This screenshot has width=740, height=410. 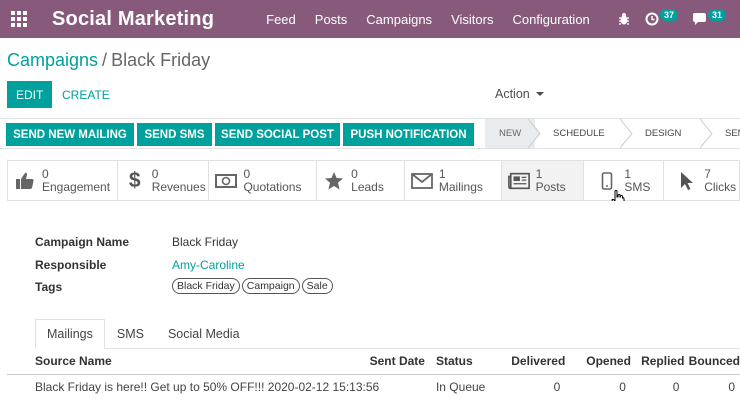 I want to click on col-bounced: Bounced, so click(x=712, y=362).